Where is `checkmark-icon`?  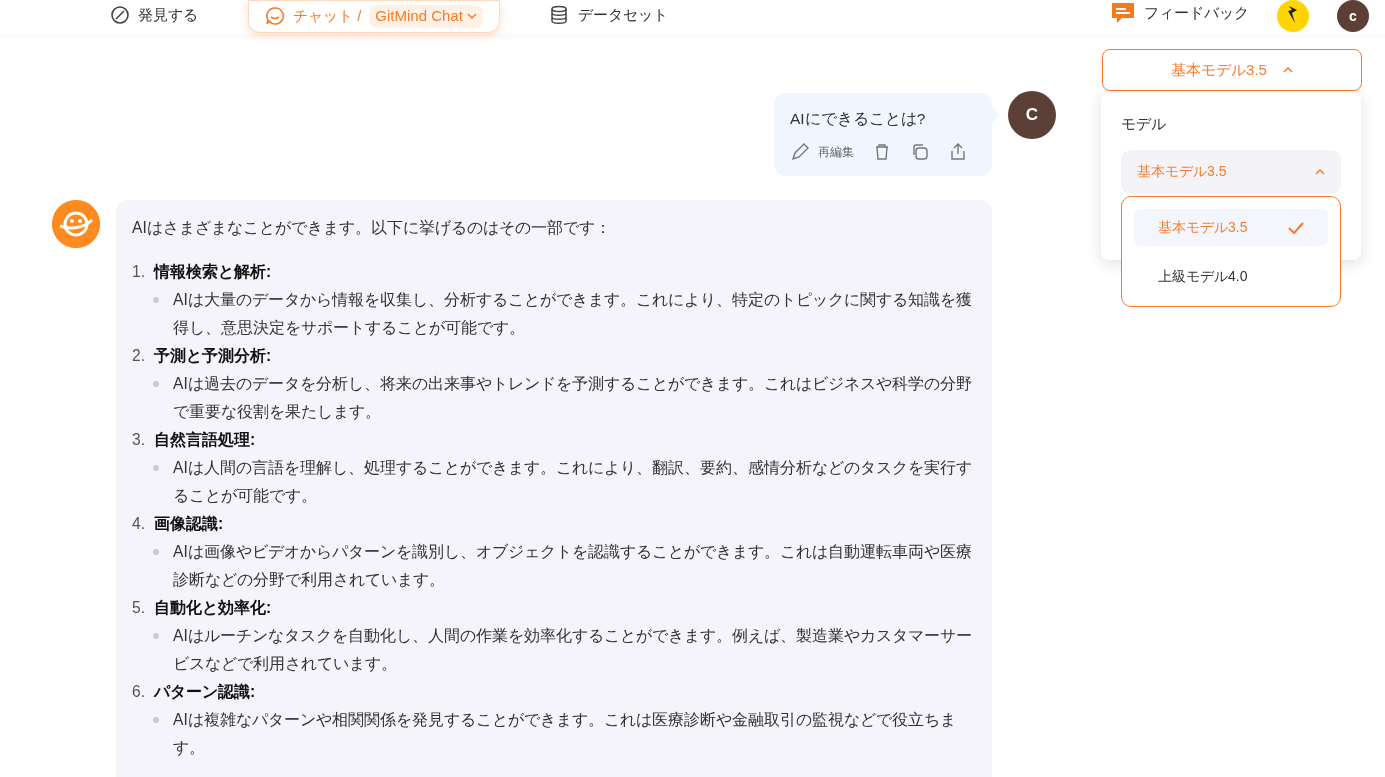
checkmark-icon is located at coordinates (1296, 227).